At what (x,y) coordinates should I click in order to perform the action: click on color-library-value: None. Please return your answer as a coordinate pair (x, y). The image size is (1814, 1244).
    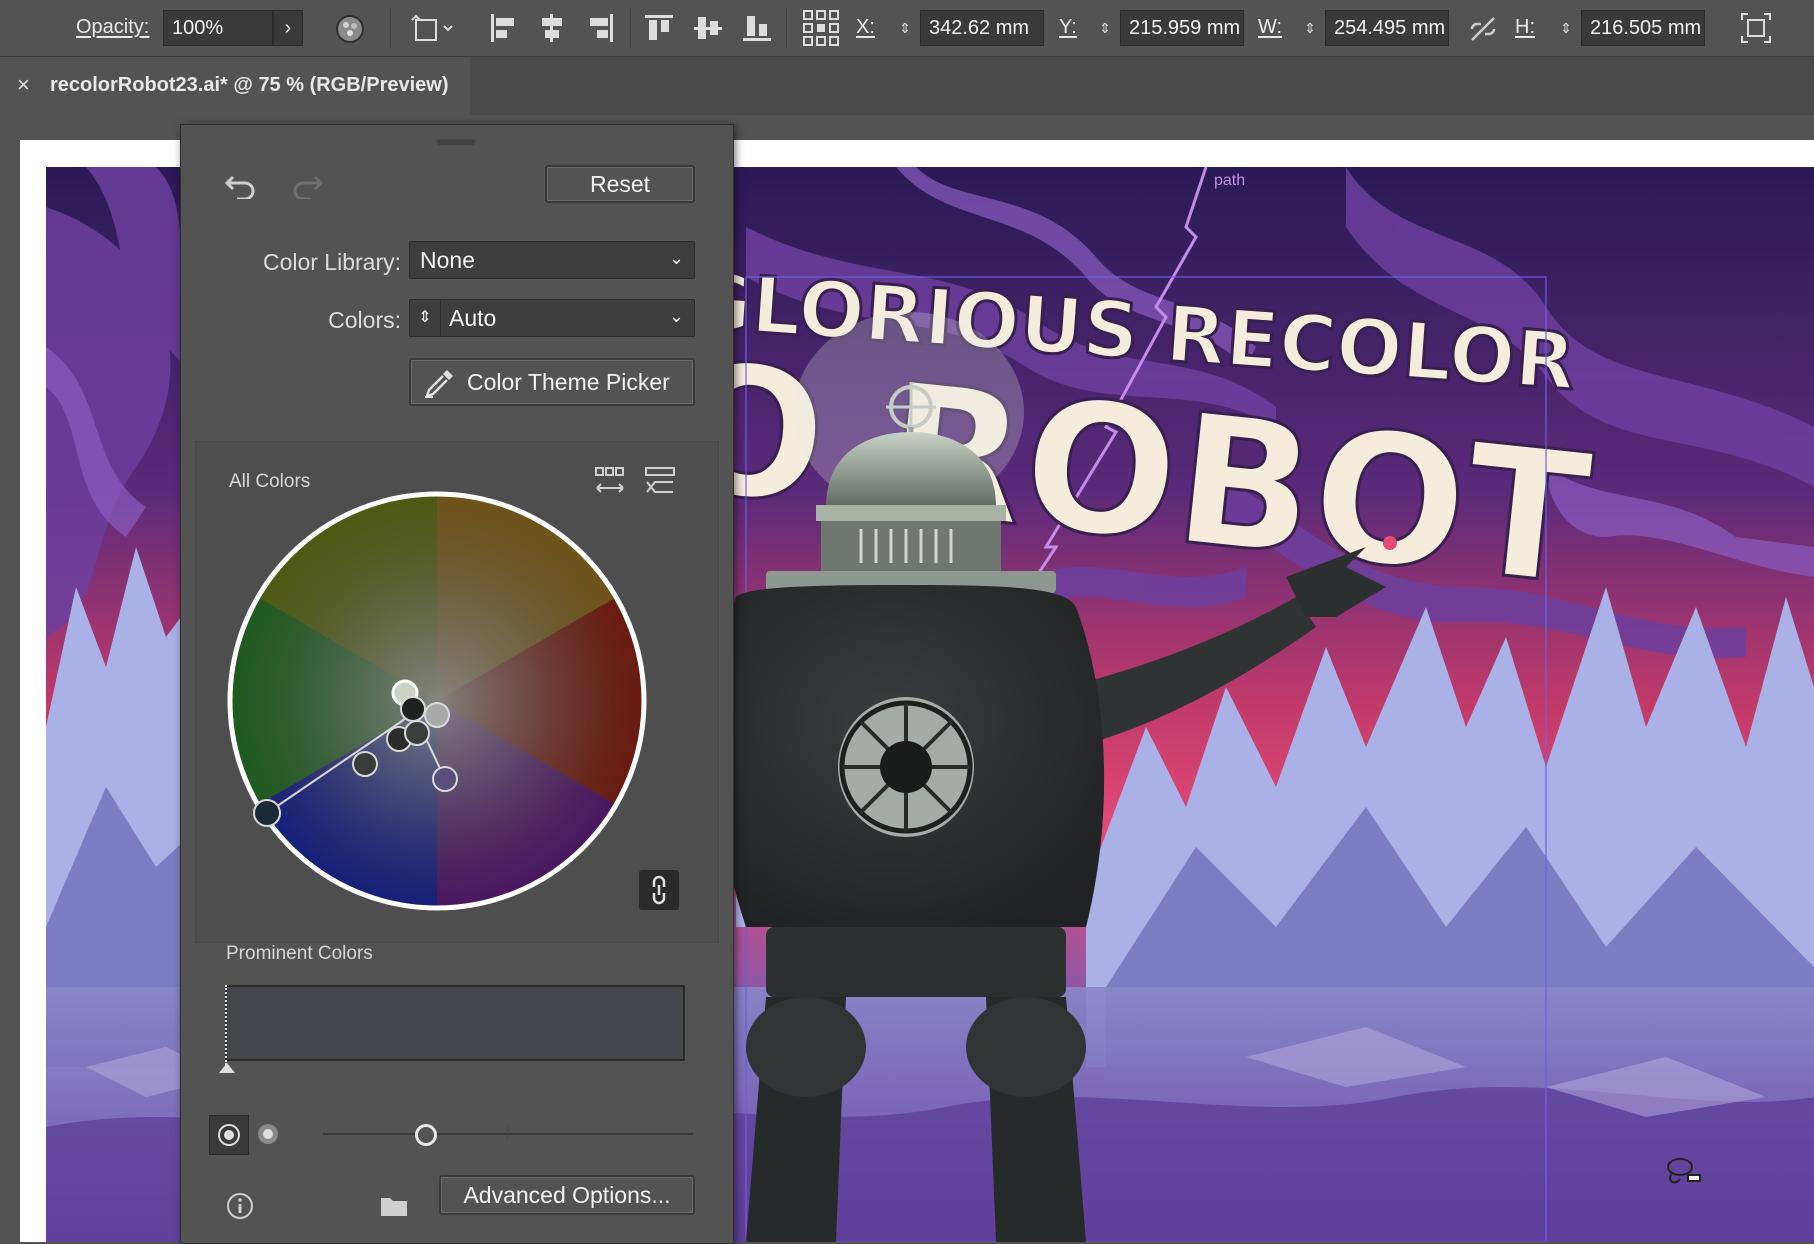
    Looking at the image, I should click on (447, 259).